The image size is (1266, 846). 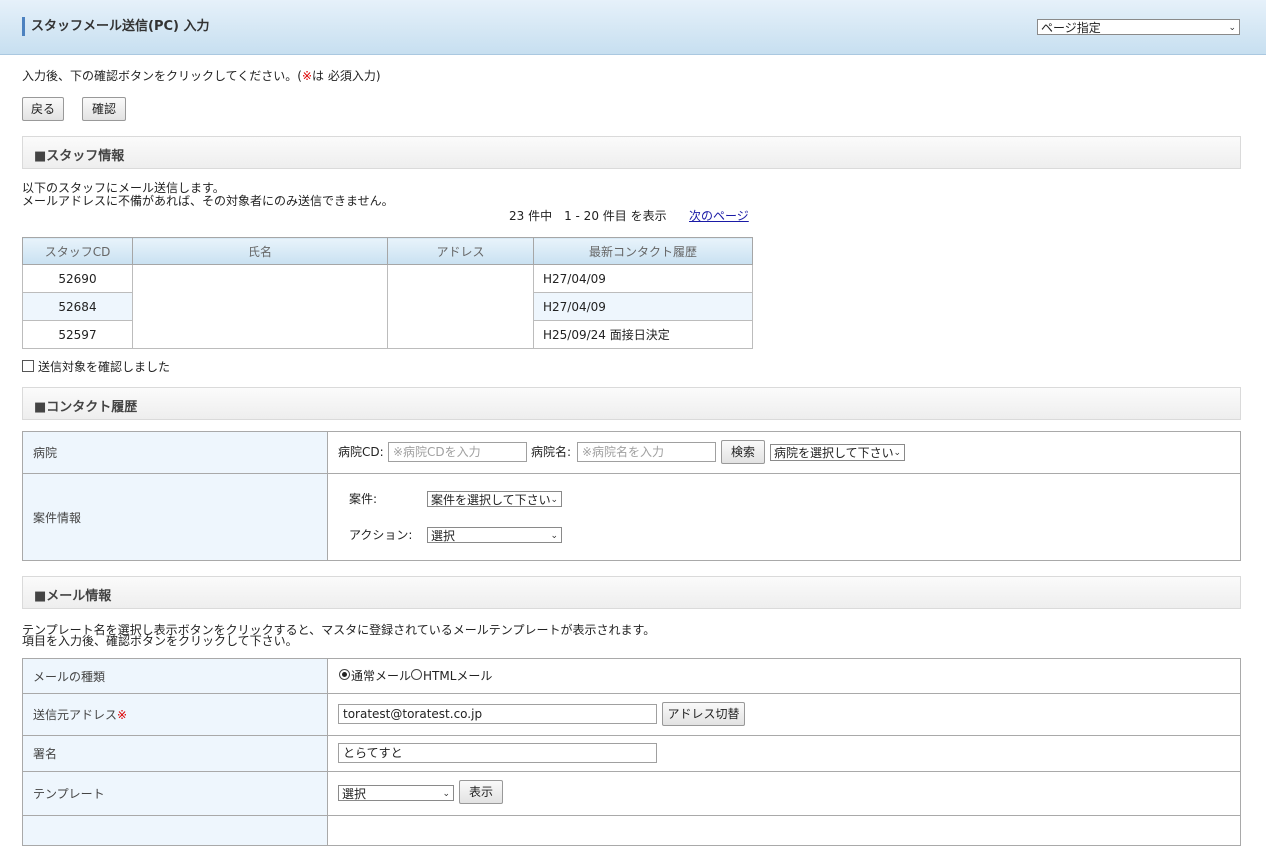 What do you see at coordinates (175, 753) in the screenshot?
I see `signature-label: 署名` at bounding box center [175, 753].